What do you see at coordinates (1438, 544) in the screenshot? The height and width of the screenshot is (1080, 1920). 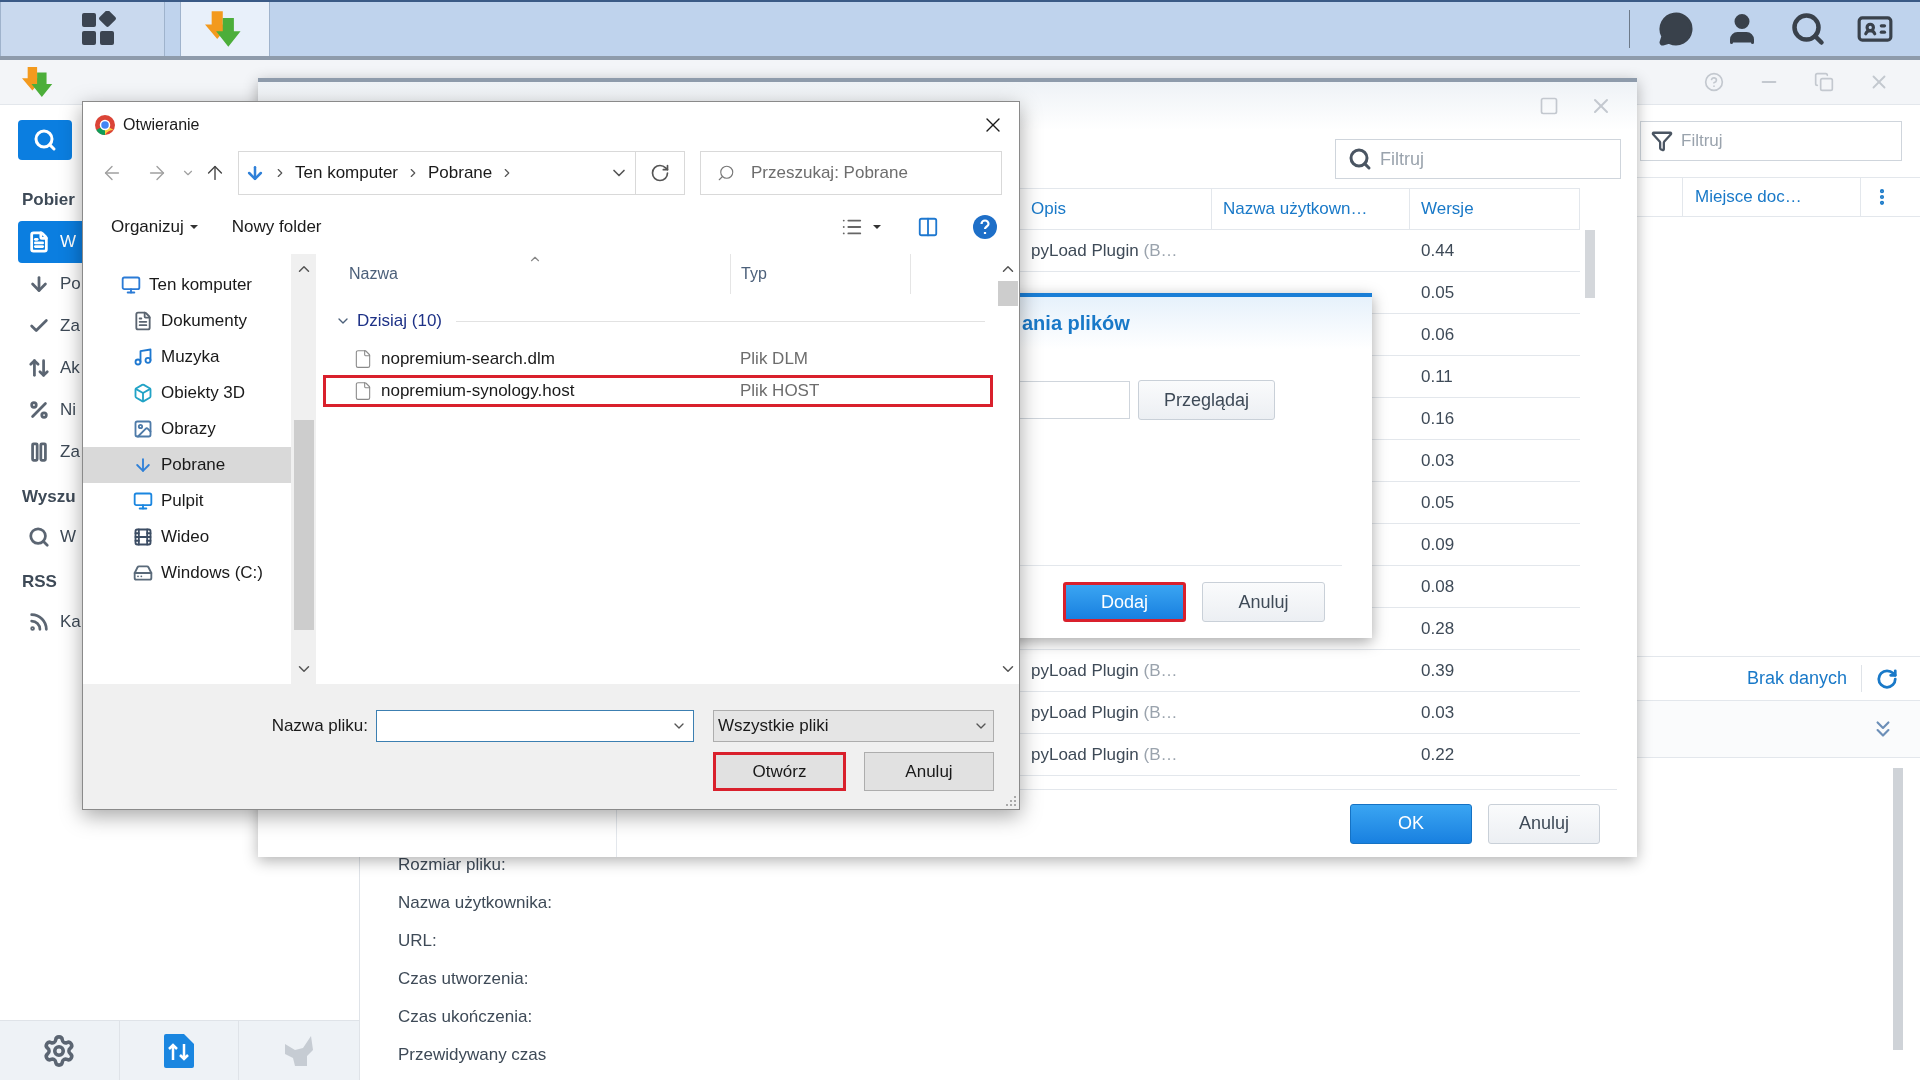 I see `table-cell-text: 0.09` at bounding box center [1438, 544].